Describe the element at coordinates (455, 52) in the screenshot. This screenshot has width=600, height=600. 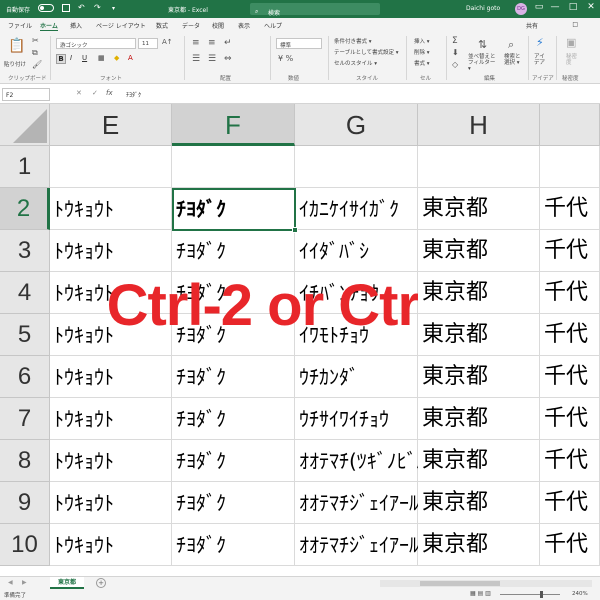
I see `fill-icon: ⬇` at that location.